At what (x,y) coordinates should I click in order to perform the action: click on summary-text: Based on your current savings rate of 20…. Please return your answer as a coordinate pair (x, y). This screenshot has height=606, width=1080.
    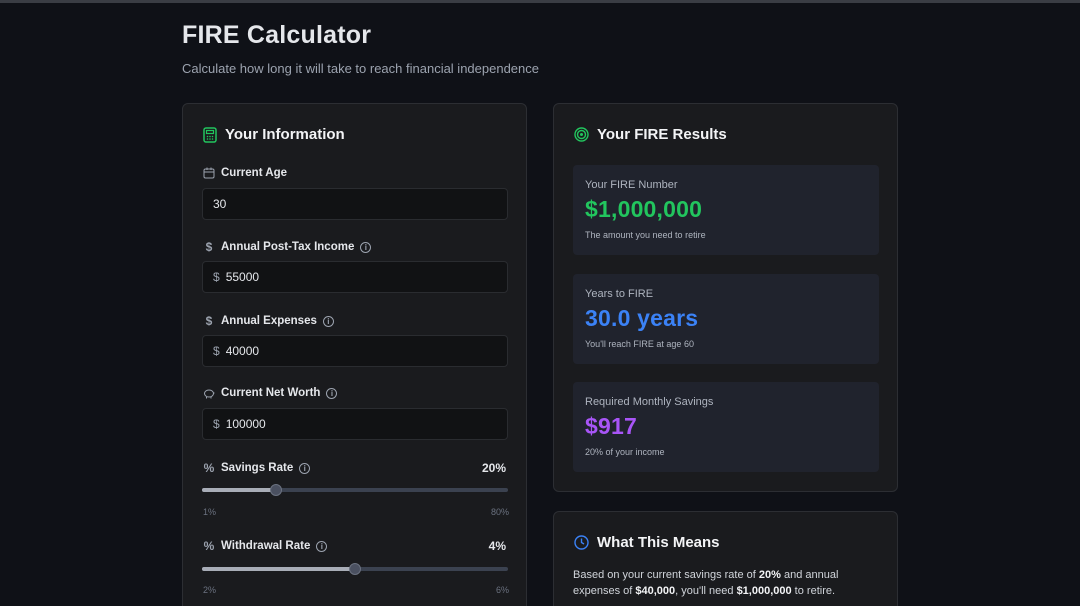
    Looking at the image, I should click on (723, 583).